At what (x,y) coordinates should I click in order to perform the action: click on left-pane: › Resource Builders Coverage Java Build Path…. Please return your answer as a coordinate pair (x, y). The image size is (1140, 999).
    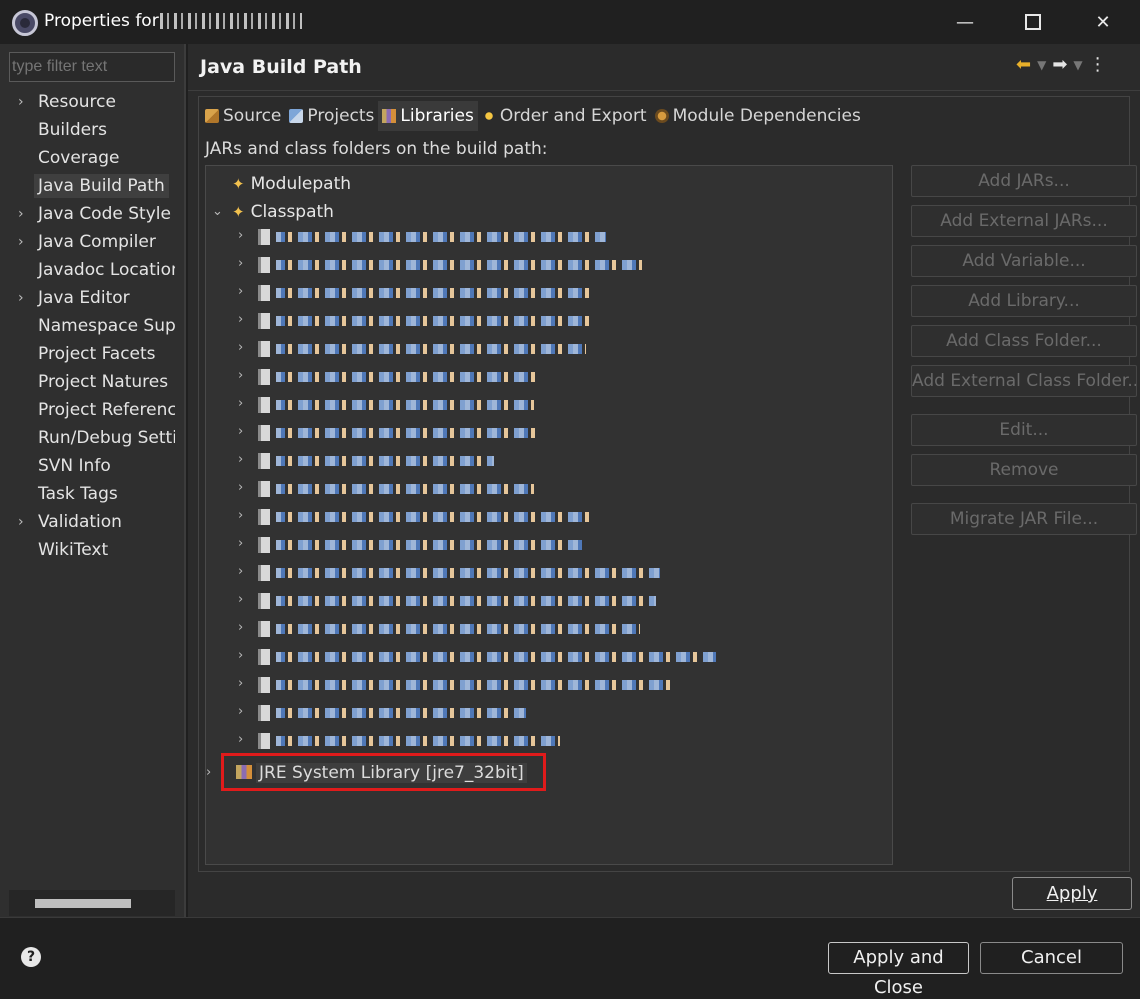
    Looking at the image, I should click on (93, 487).